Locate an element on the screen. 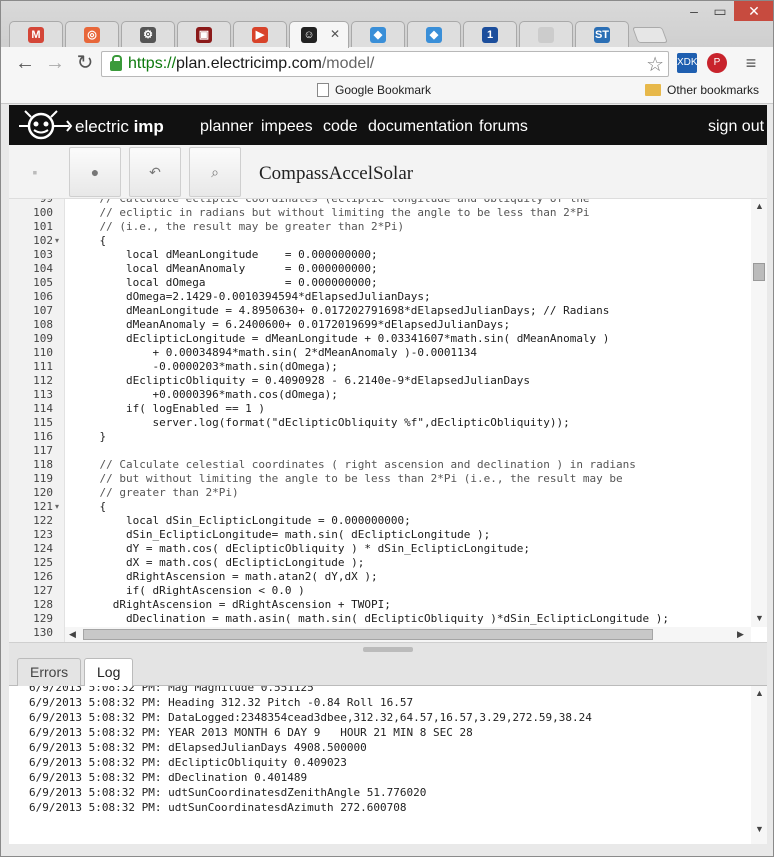 The height and width of the screenshot is (857, 774). browser-tab: ST is located at coordinates (602, 34).